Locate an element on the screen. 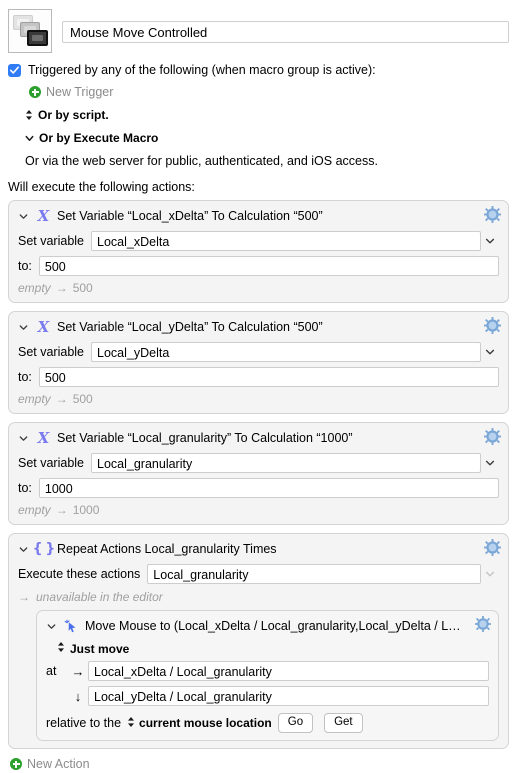 This screenshot has height=773, width=517. execute-actions-label: Execute these actions is located at coordinates (79, 574).